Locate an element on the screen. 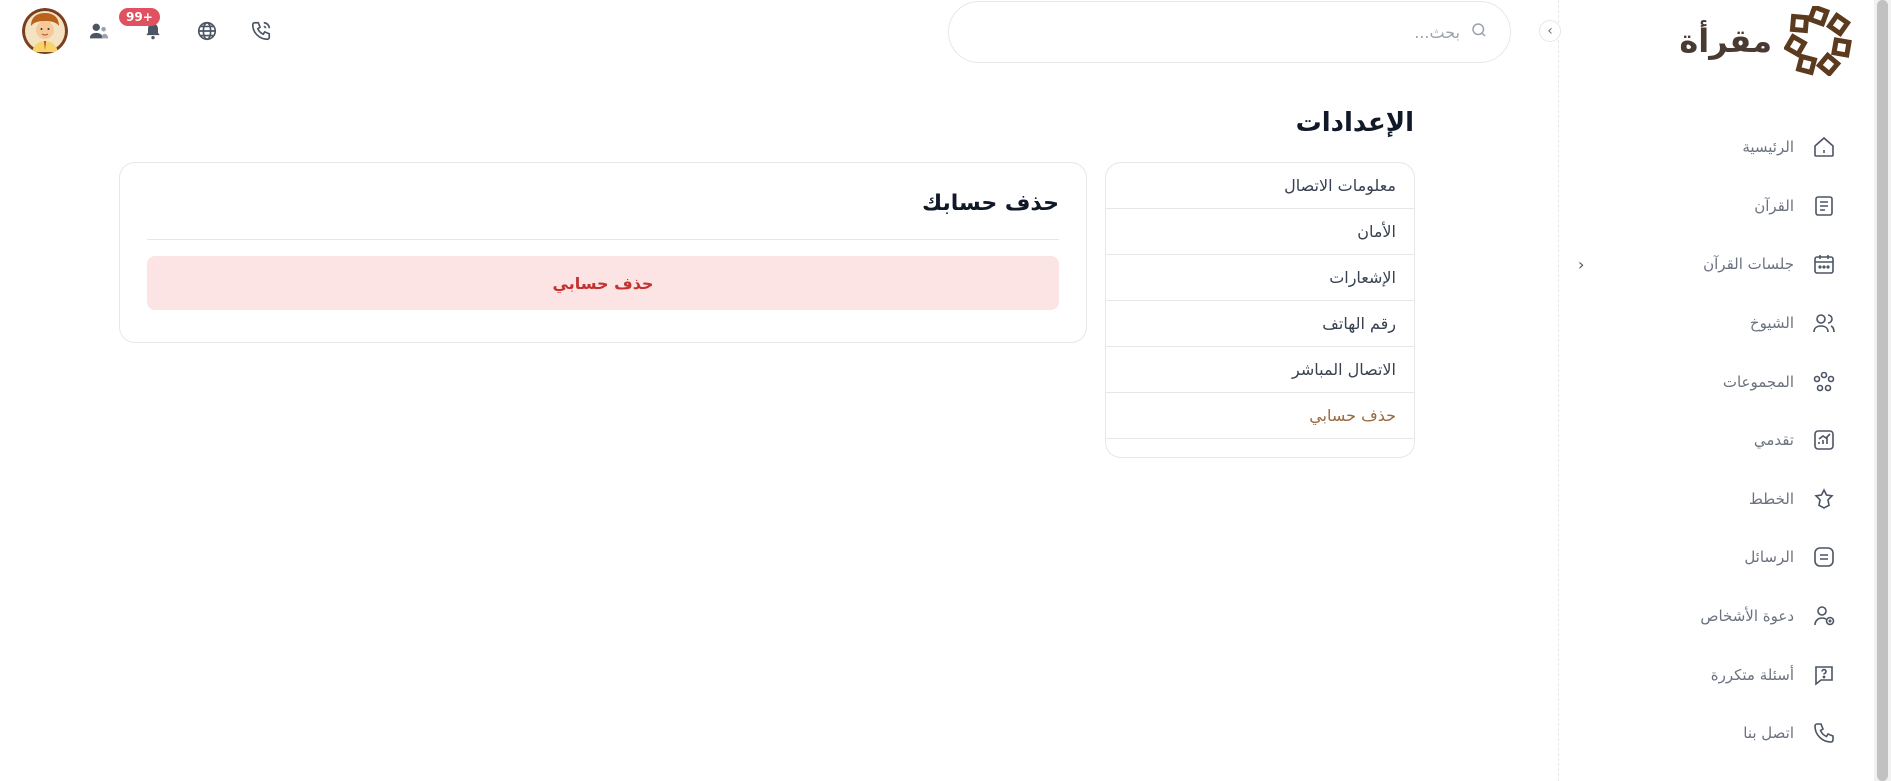 The width and height of the screenshot is (1891, 781). sidebar-item-label: المجموعات is located at coordinates (1758, 381).